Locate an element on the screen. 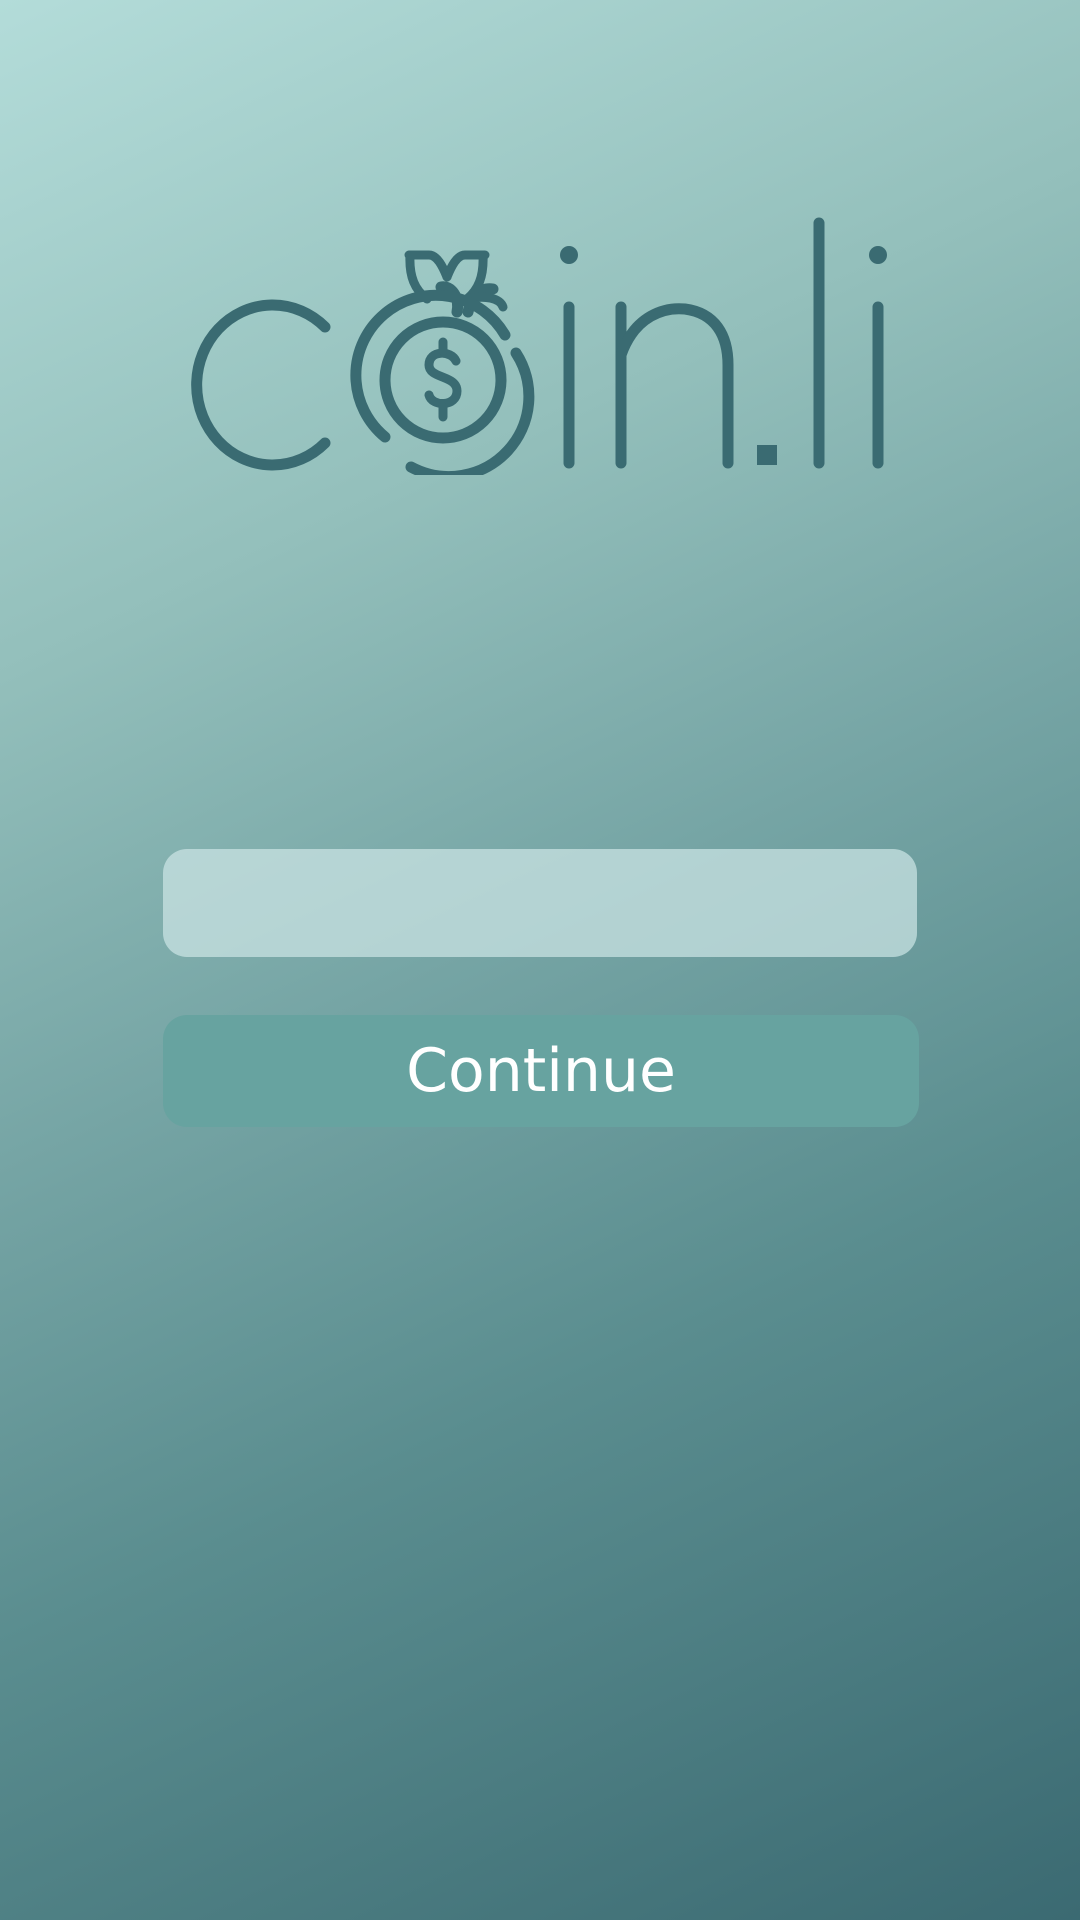 The width and height of the screenshot is (1080, 1920). logo-graphic is located at coordinates (539, 346).